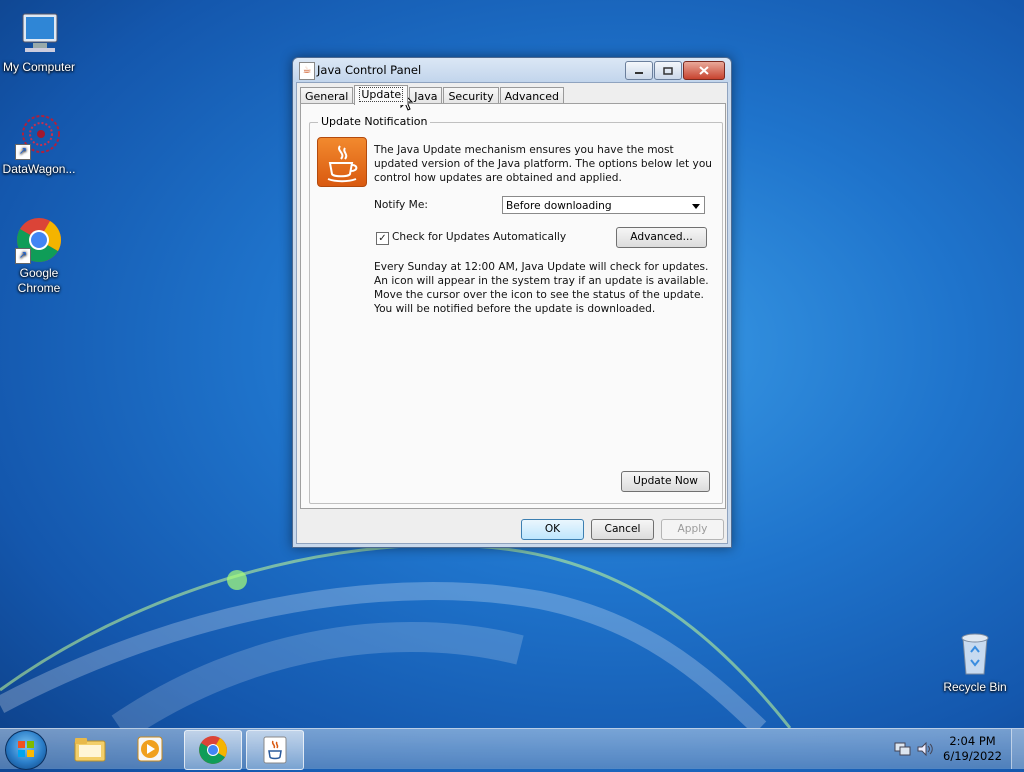  What do you see at coordinates (369, 70) in the screenshot?
I see `window-title: Java Control Panel` at bounding box center [369, 70].